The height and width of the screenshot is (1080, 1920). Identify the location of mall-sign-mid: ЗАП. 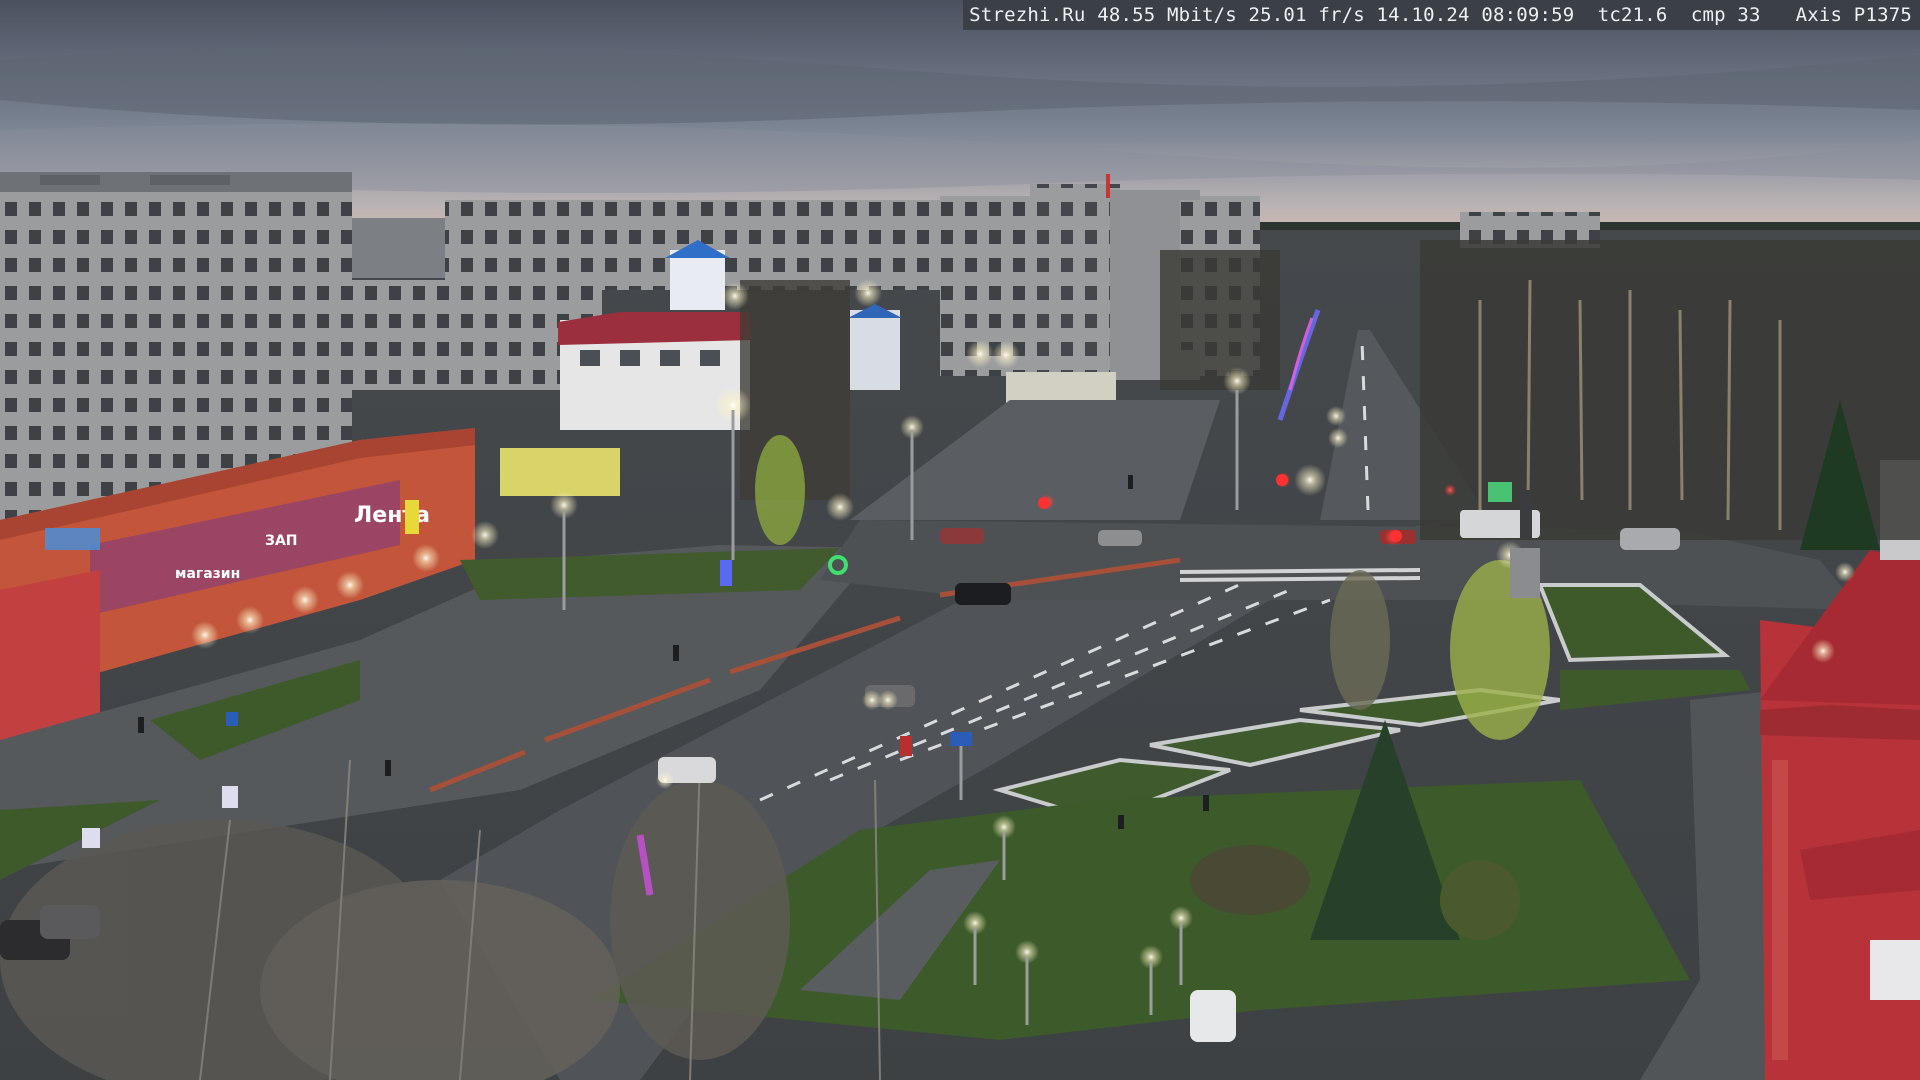
(281, 541).